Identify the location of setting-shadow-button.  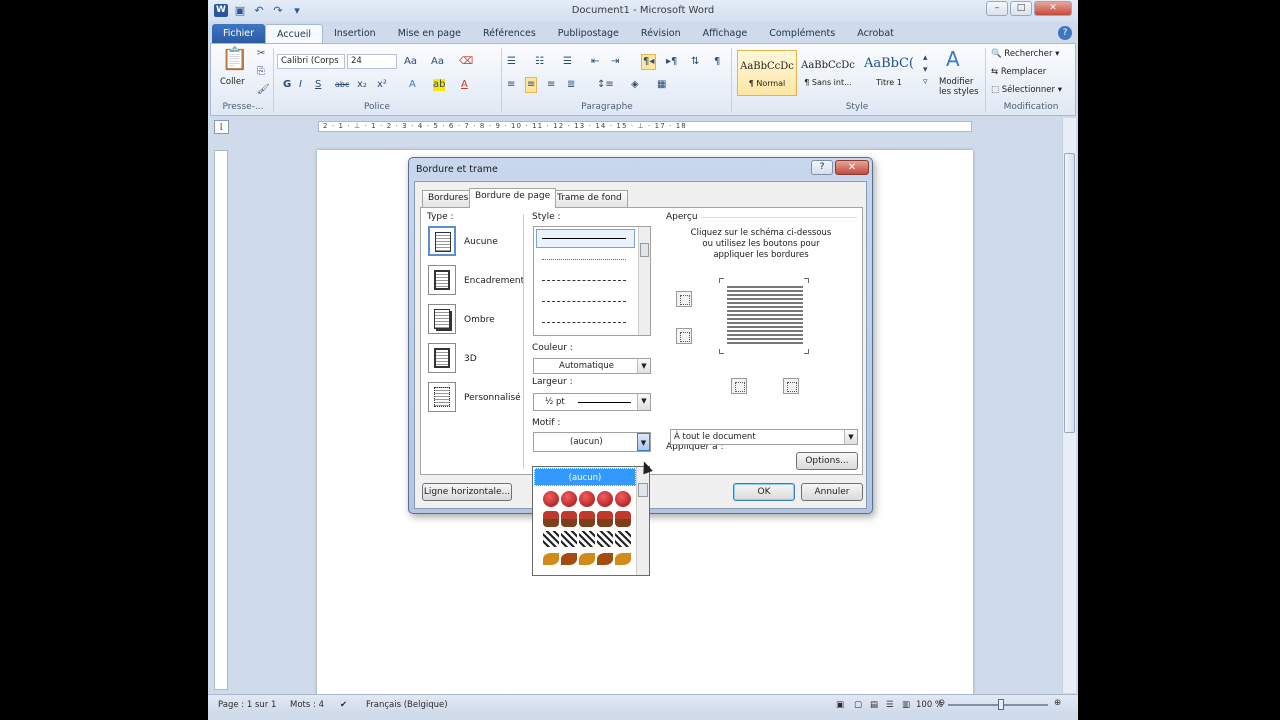
(442, 319).